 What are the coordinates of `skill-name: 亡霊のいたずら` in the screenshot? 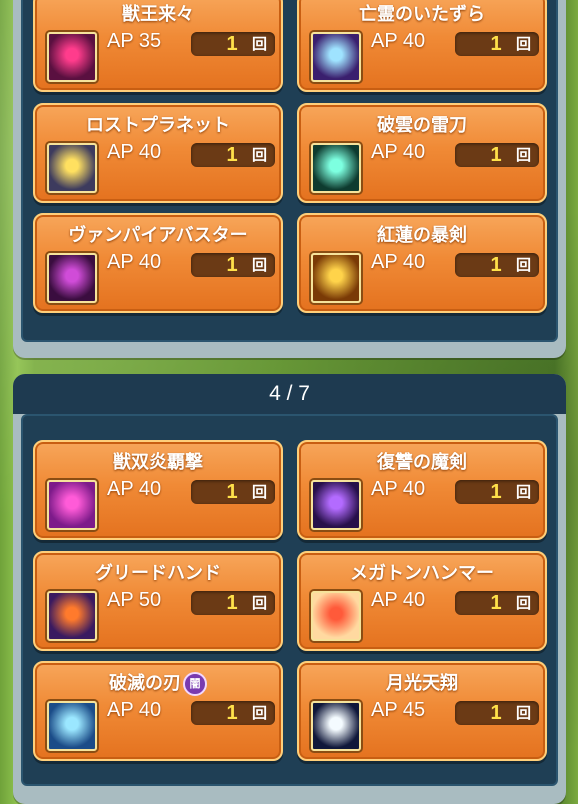 It's located at (422, 14).